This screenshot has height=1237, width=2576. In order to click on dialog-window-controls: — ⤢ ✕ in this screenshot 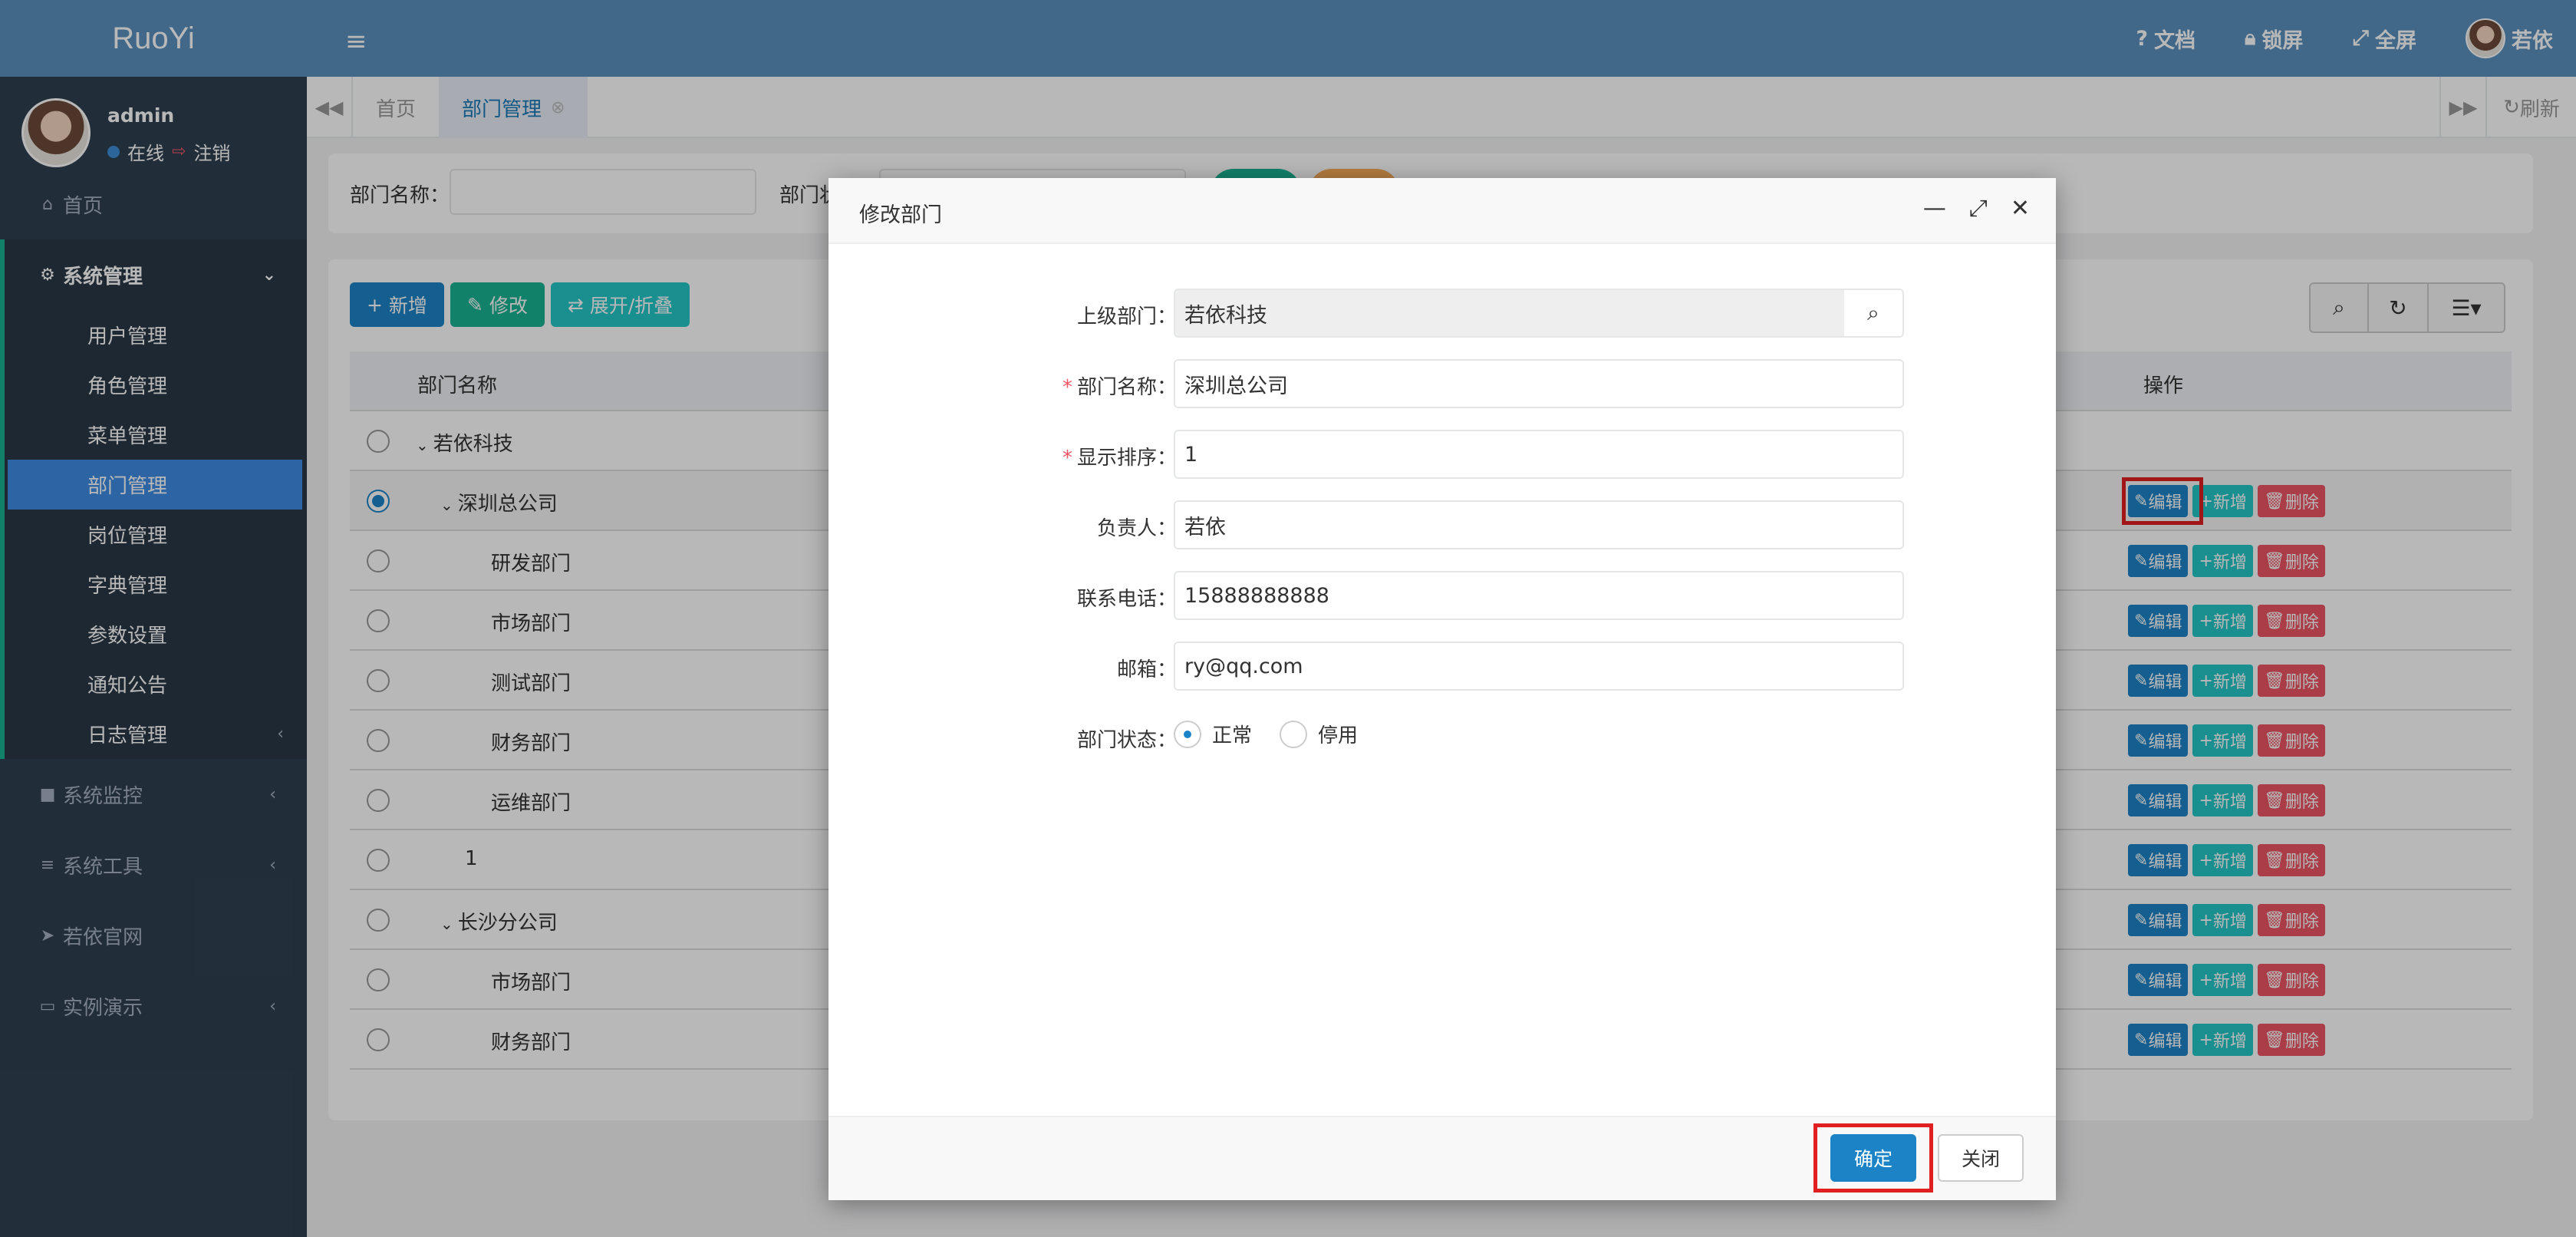, I will do `click(1976, 209)`.